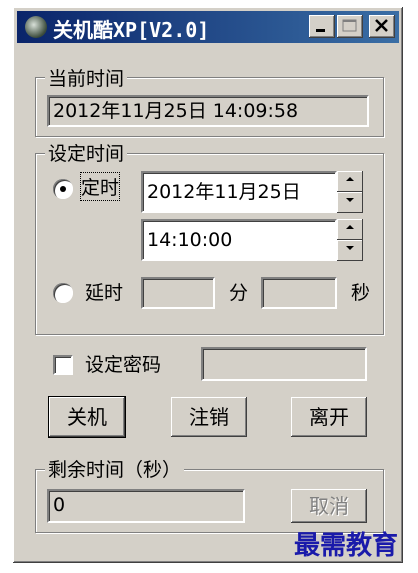  What do you see at coordinates (350, 181) in the screenshot?
I see `date-up-button` at bounding box center [350, 181].